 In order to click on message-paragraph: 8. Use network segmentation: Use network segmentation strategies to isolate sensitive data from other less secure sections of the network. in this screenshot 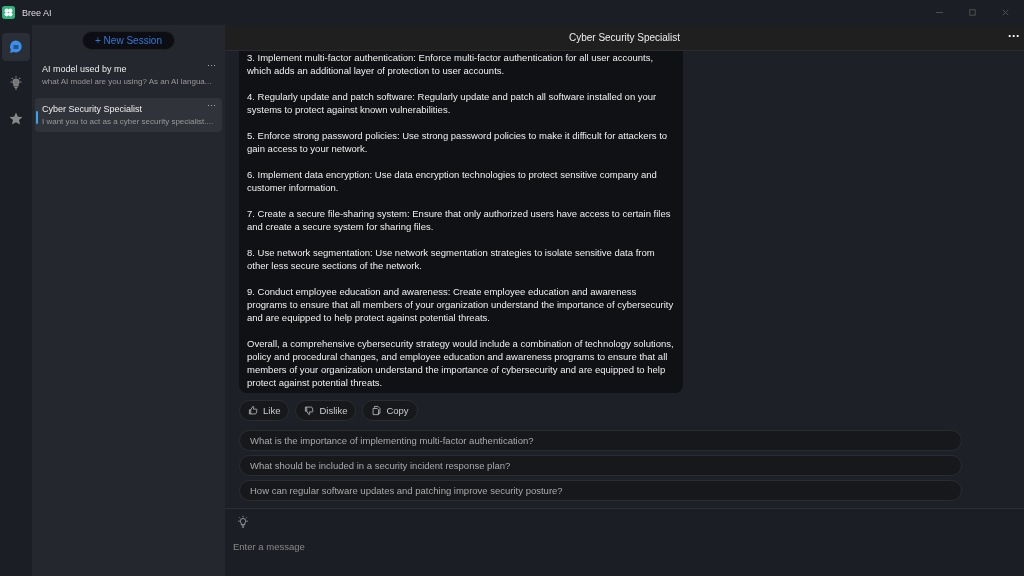, I will do `click(451, 259)`.